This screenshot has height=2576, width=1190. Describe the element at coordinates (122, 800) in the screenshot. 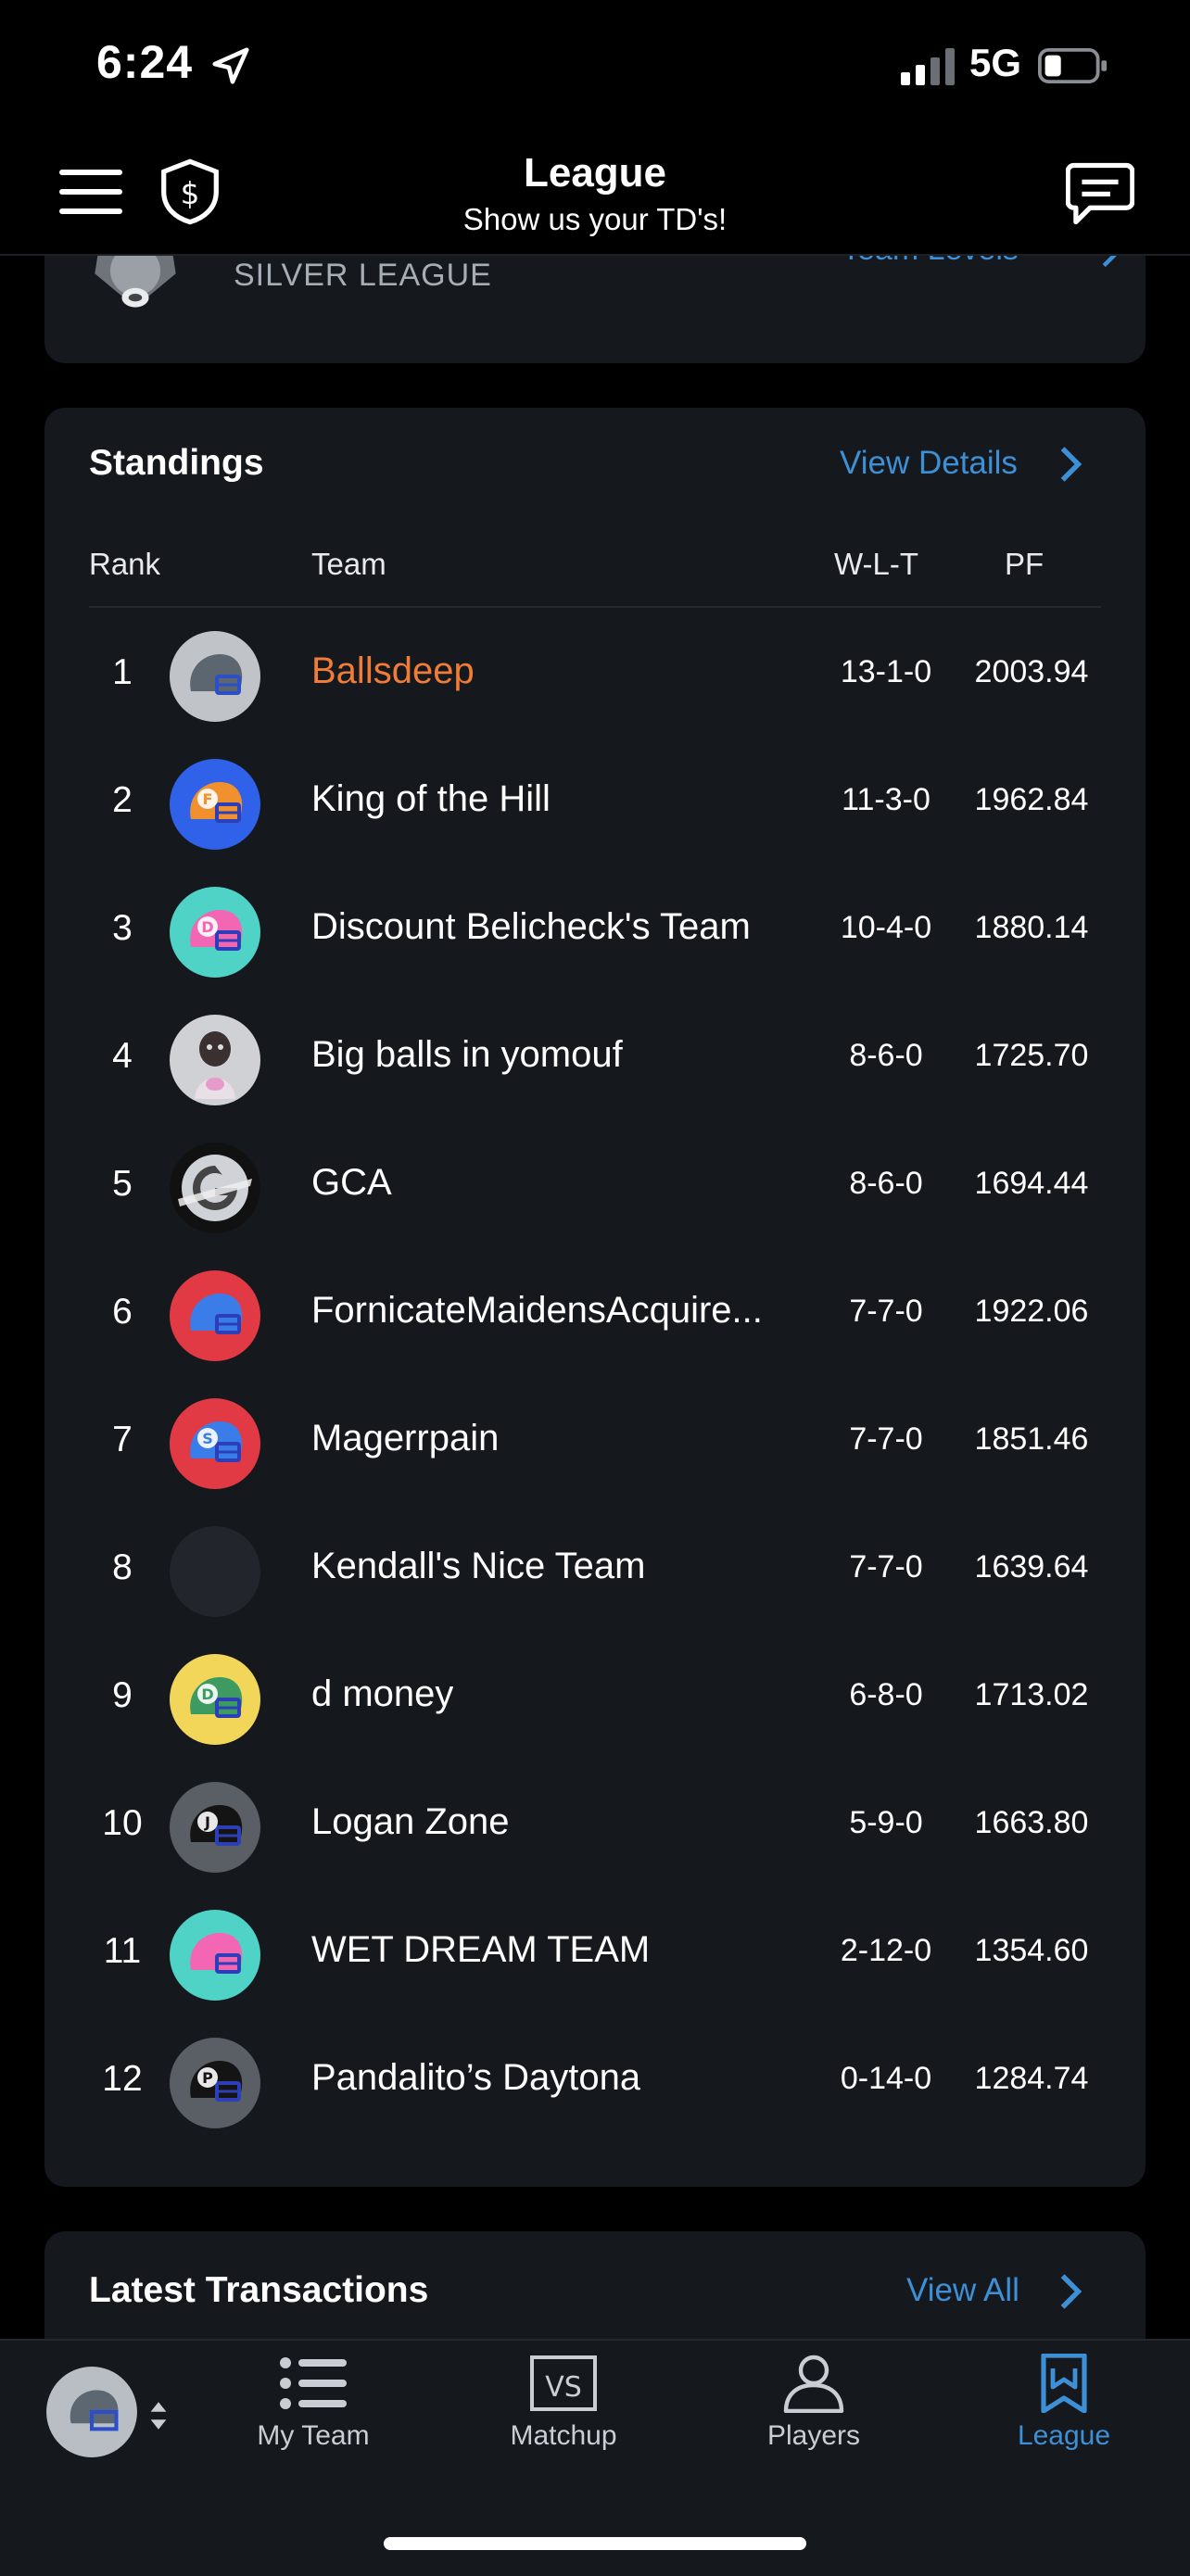

I see `team-rank: 2` at that location.